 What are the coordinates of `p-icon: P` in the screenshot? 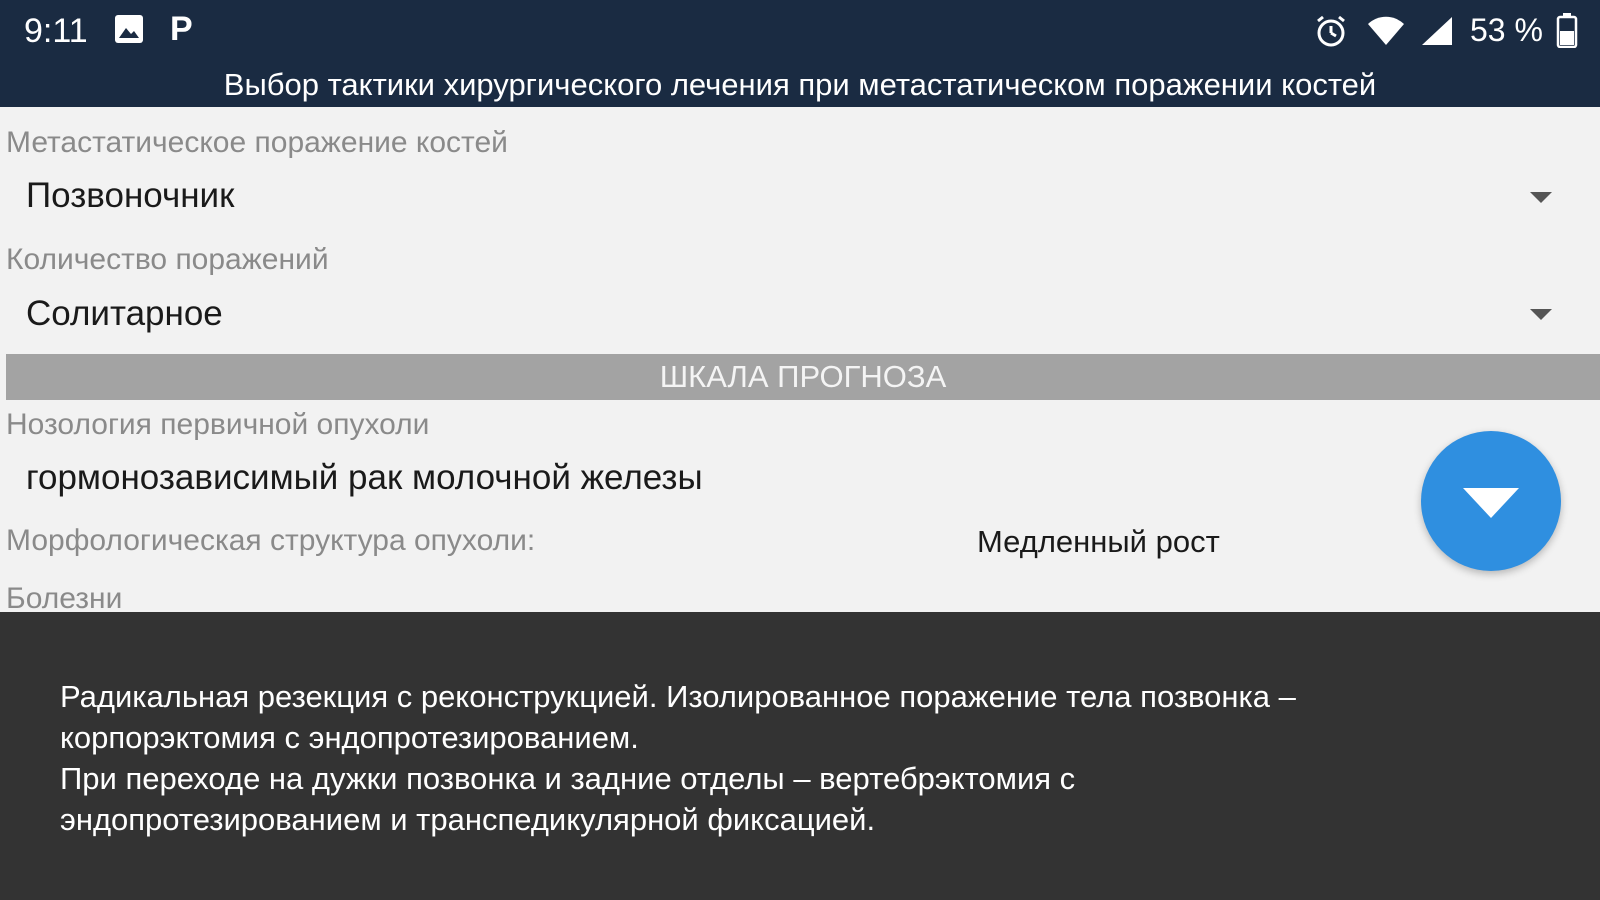 It's located at (181, 29).